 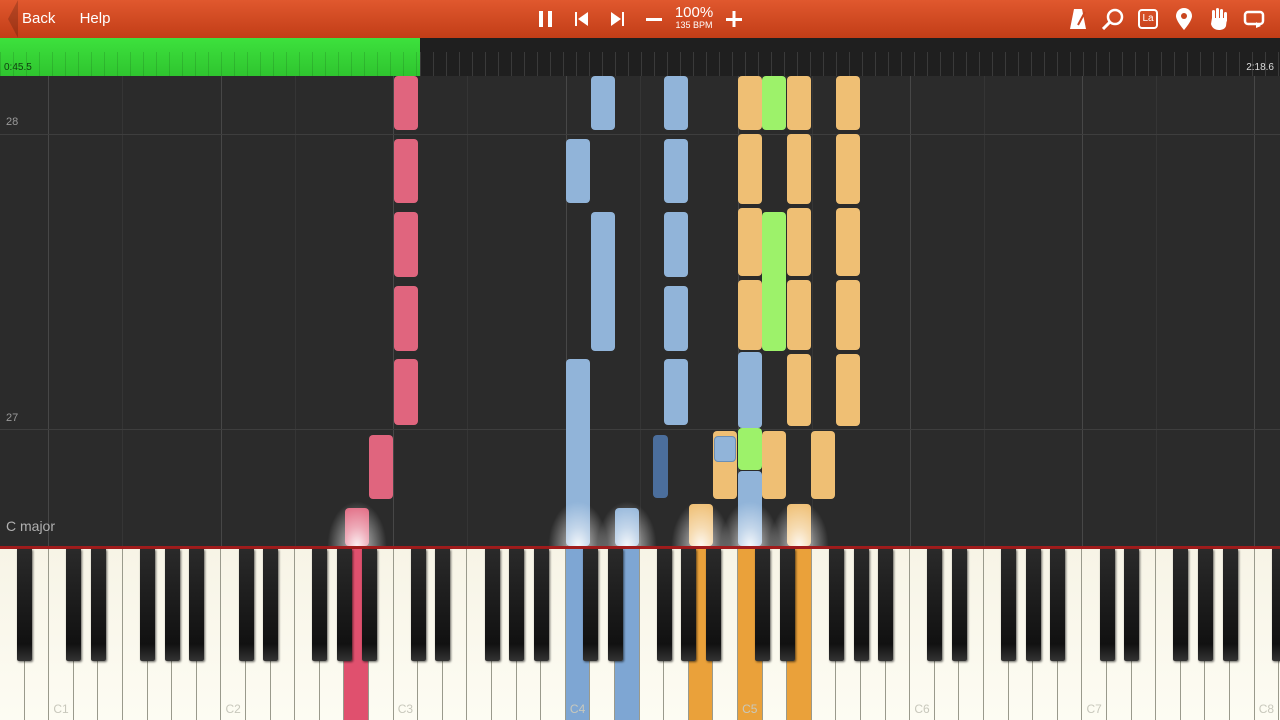 What do you see at coordinates (734, 19) in the screenshot?
I see `plus-icon` at bounding box center [734, 19].